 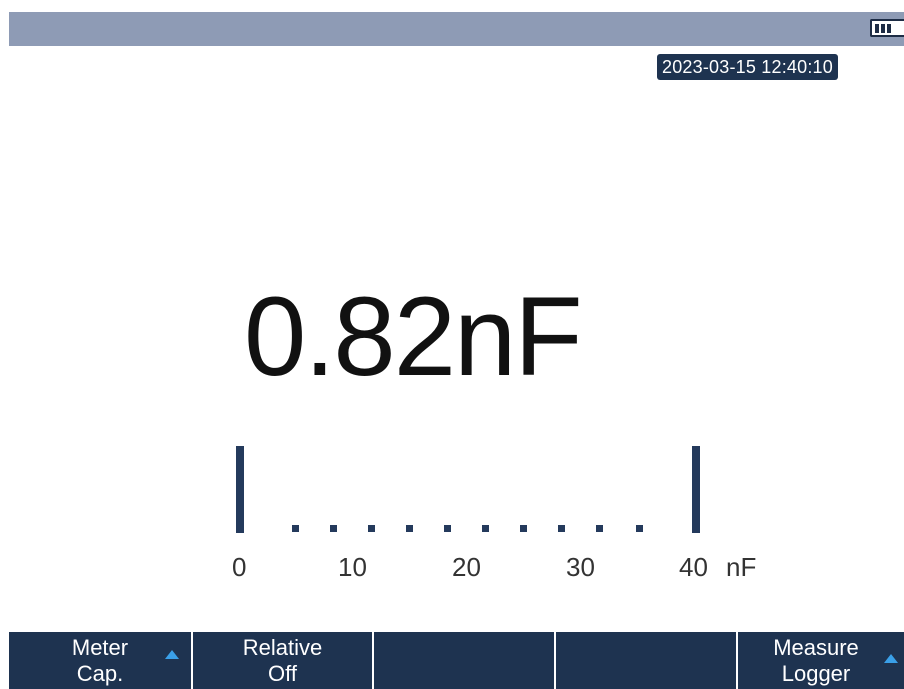 I want to click on softkey-label: Measure, so click(x=816, y=647).